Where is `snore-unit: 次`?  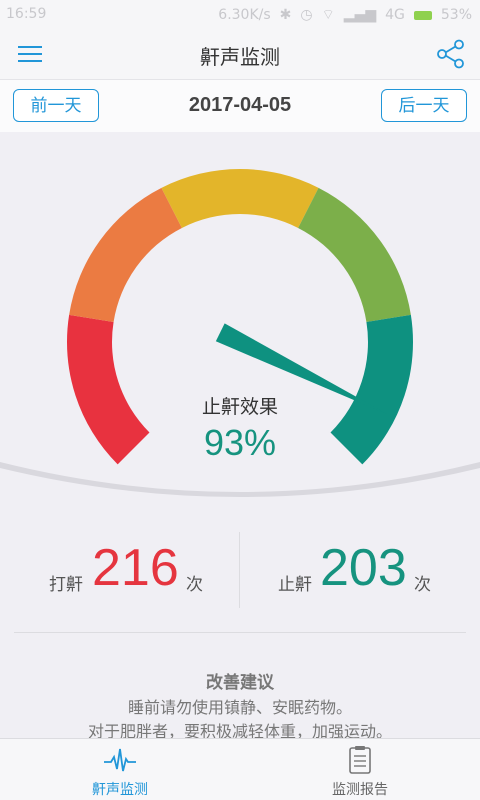 snore-unit: 次 is located at coordinates (194, 585).